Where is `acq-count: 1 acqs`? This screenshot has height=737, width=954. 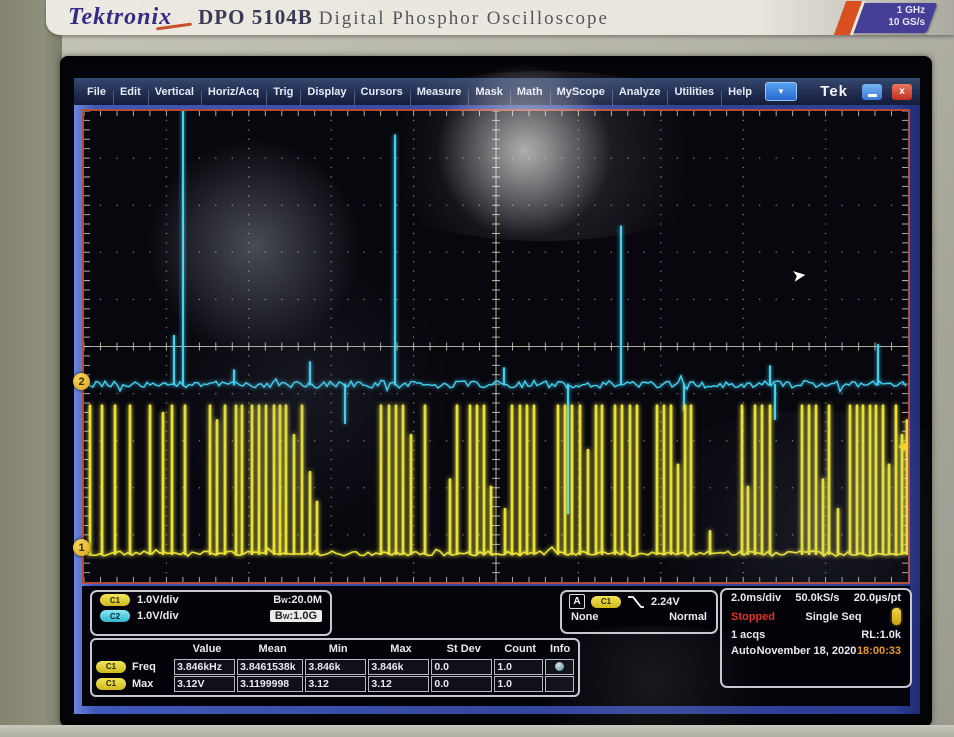
acq-count: 1 acqs is located at coordinates (748, 635).